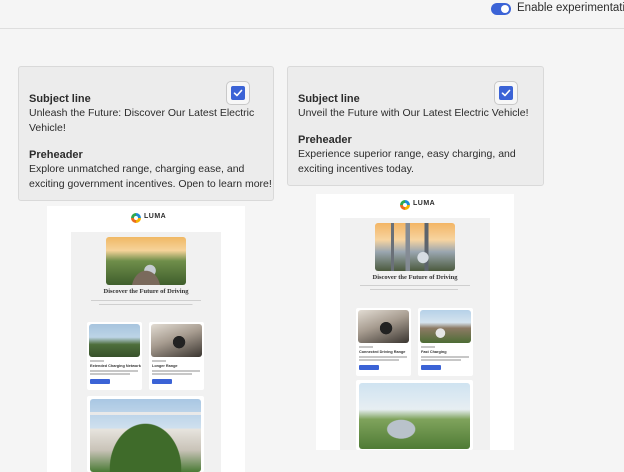 This screenshot has height=472, width=624. I want to click on card-title: Extended Charging Network, so click(115, 366).